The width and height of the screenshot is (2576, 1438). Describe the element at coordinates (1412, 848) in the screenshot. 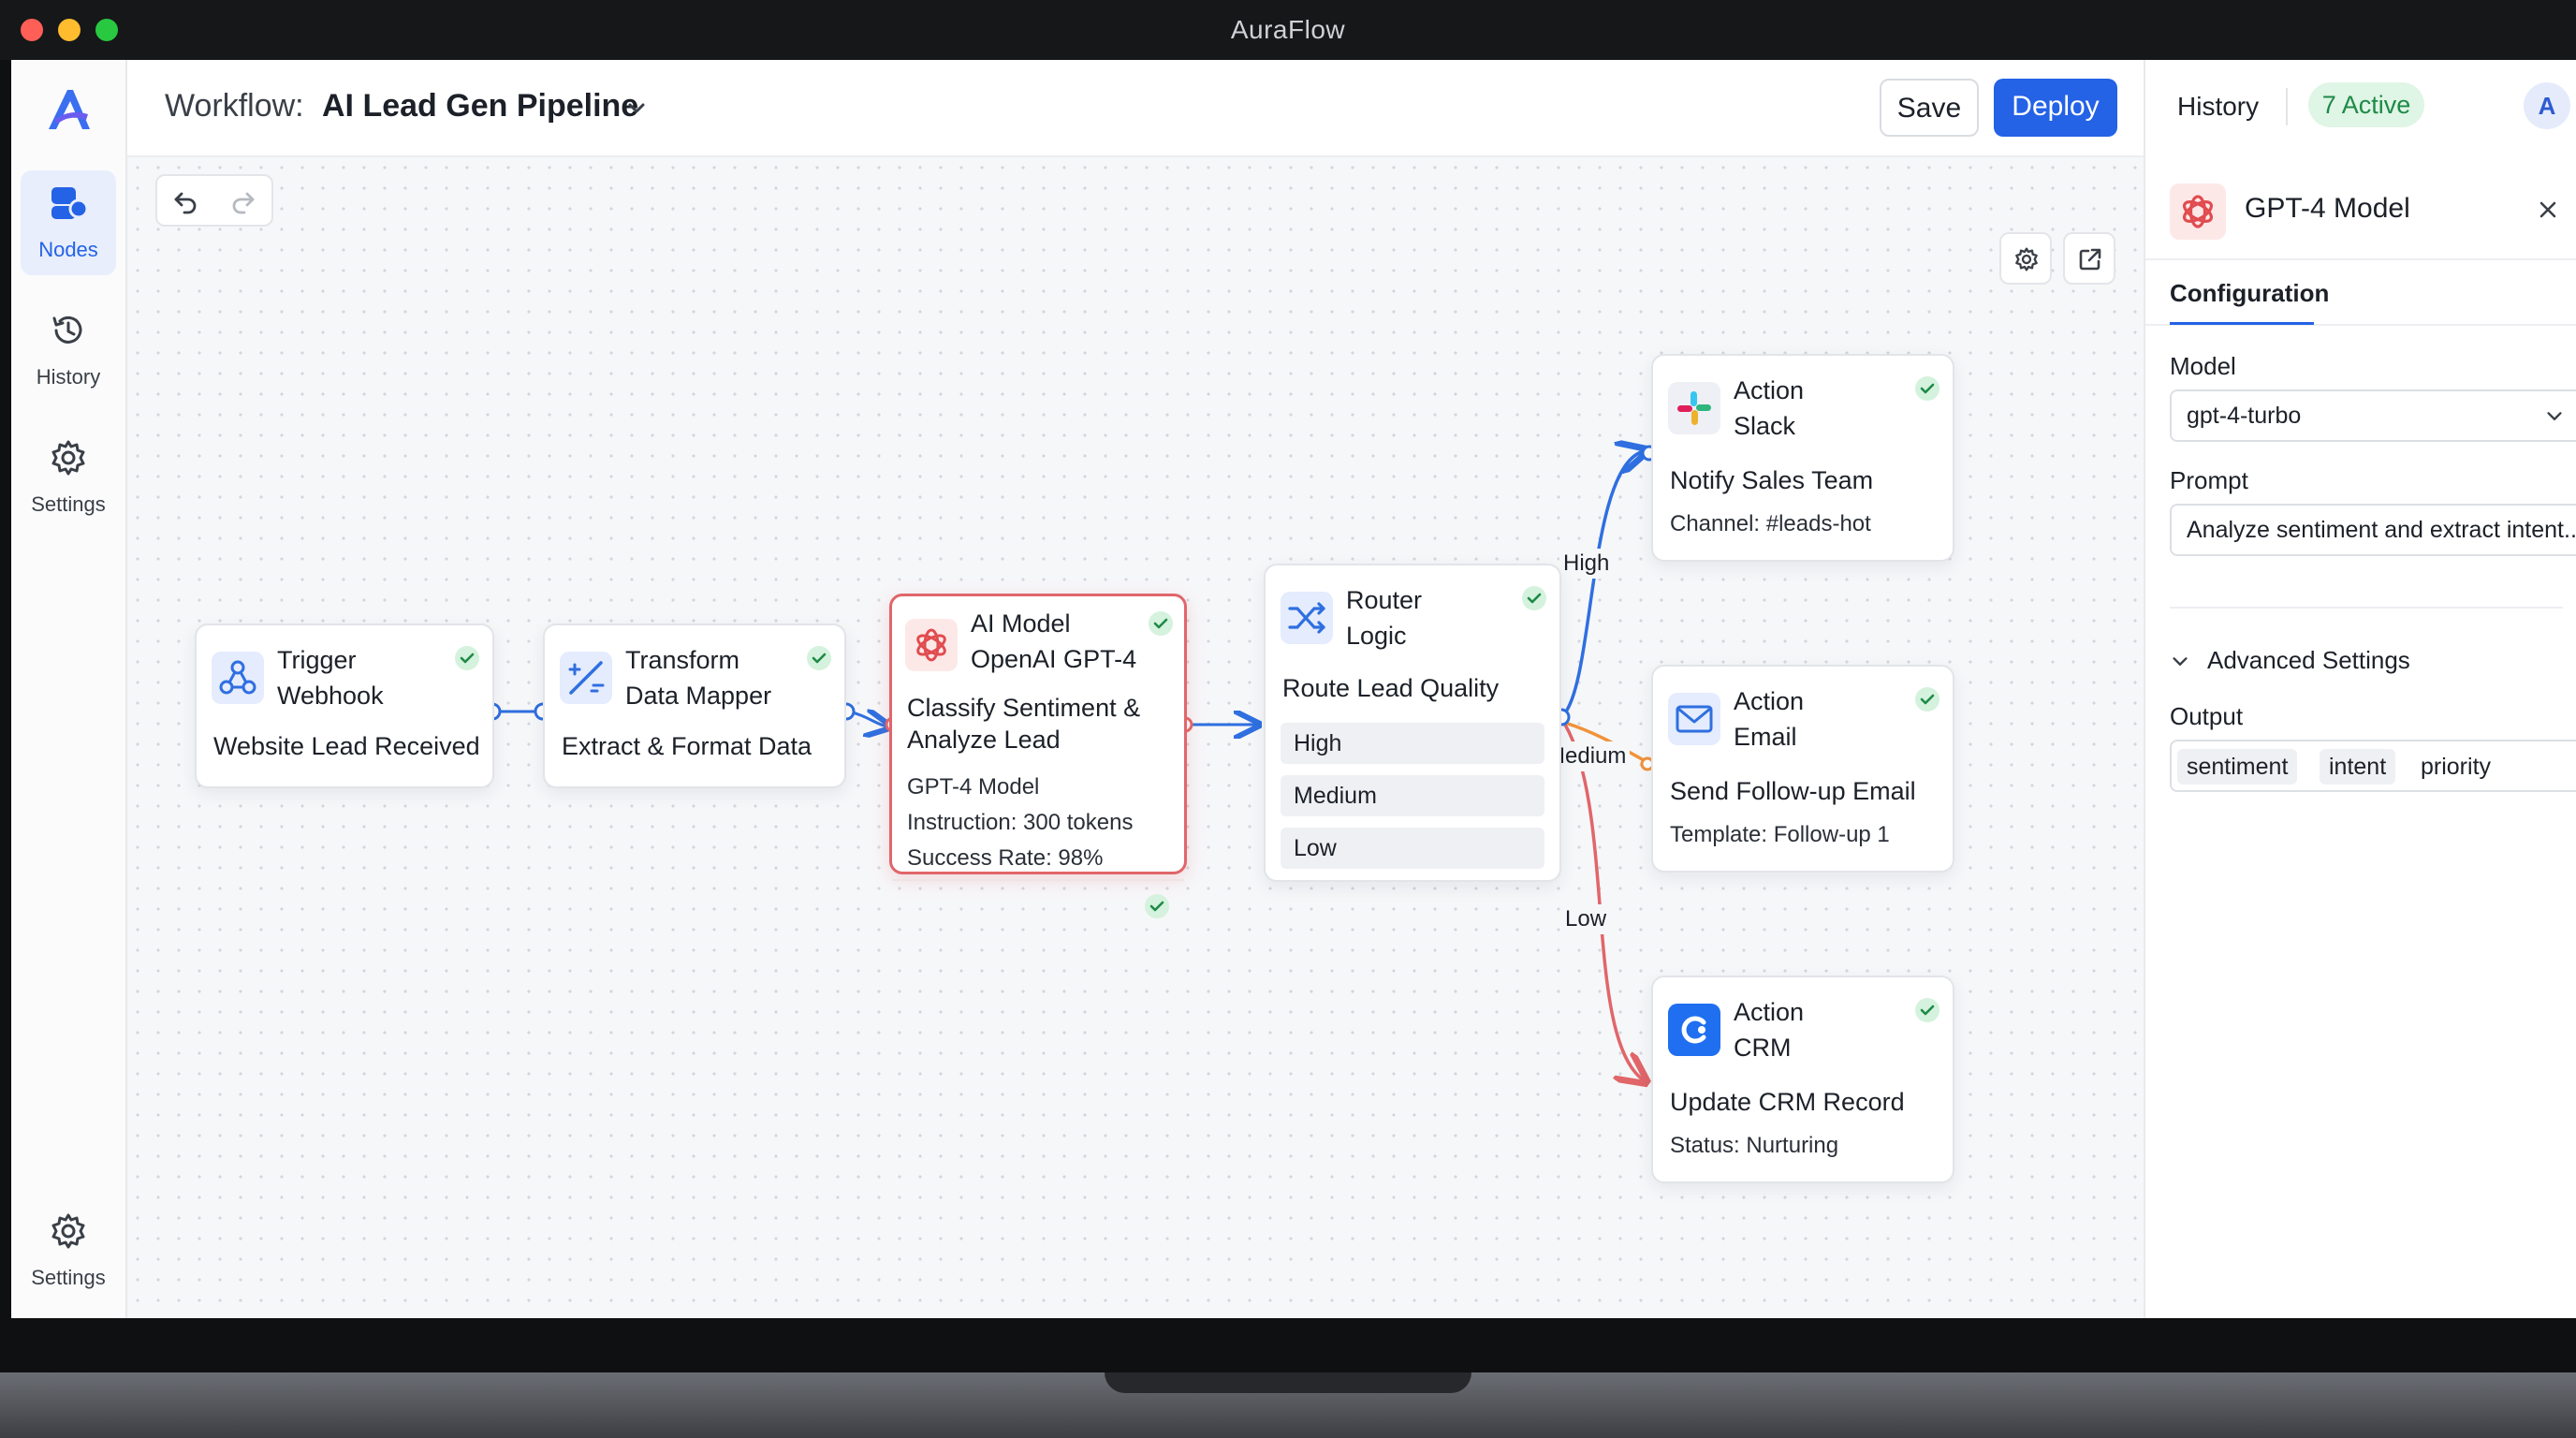

I see `route-low: Low` at that location.